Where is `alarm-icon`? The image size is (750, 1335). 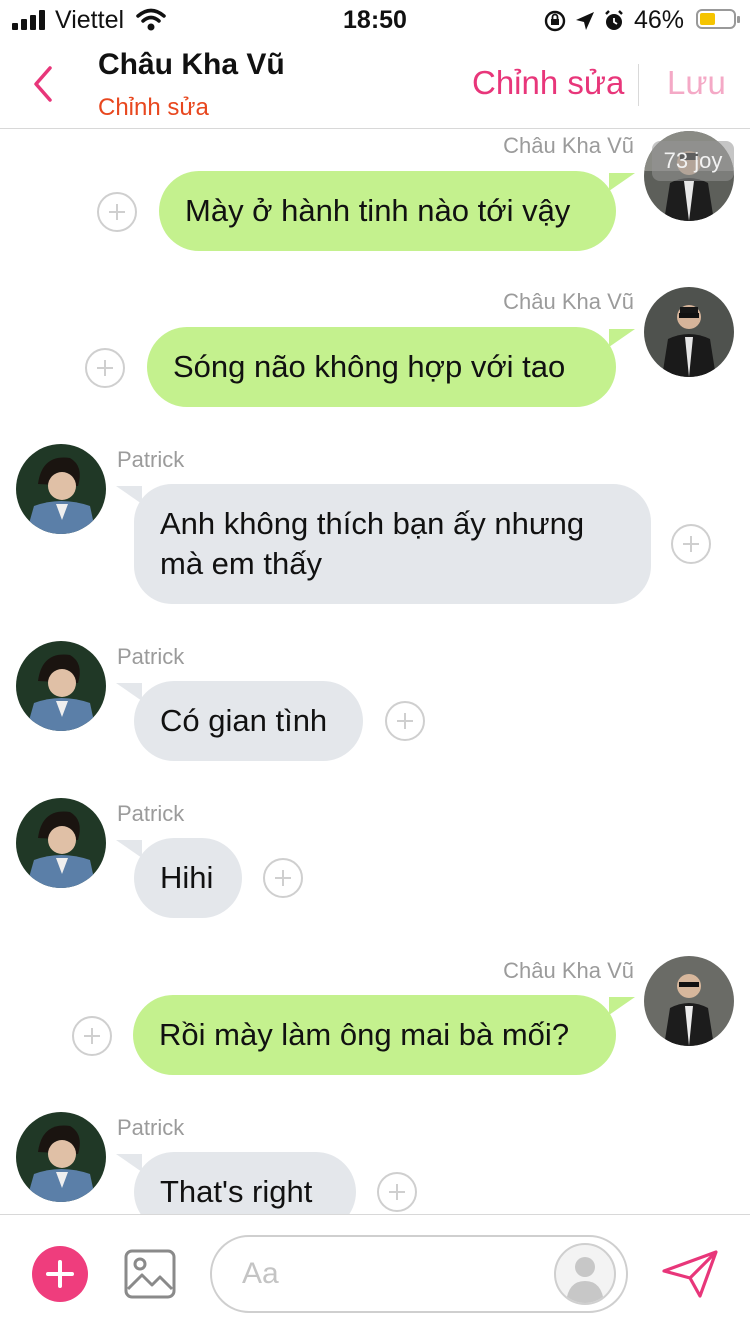 alarm-icon is located at coordinates (614, 20).